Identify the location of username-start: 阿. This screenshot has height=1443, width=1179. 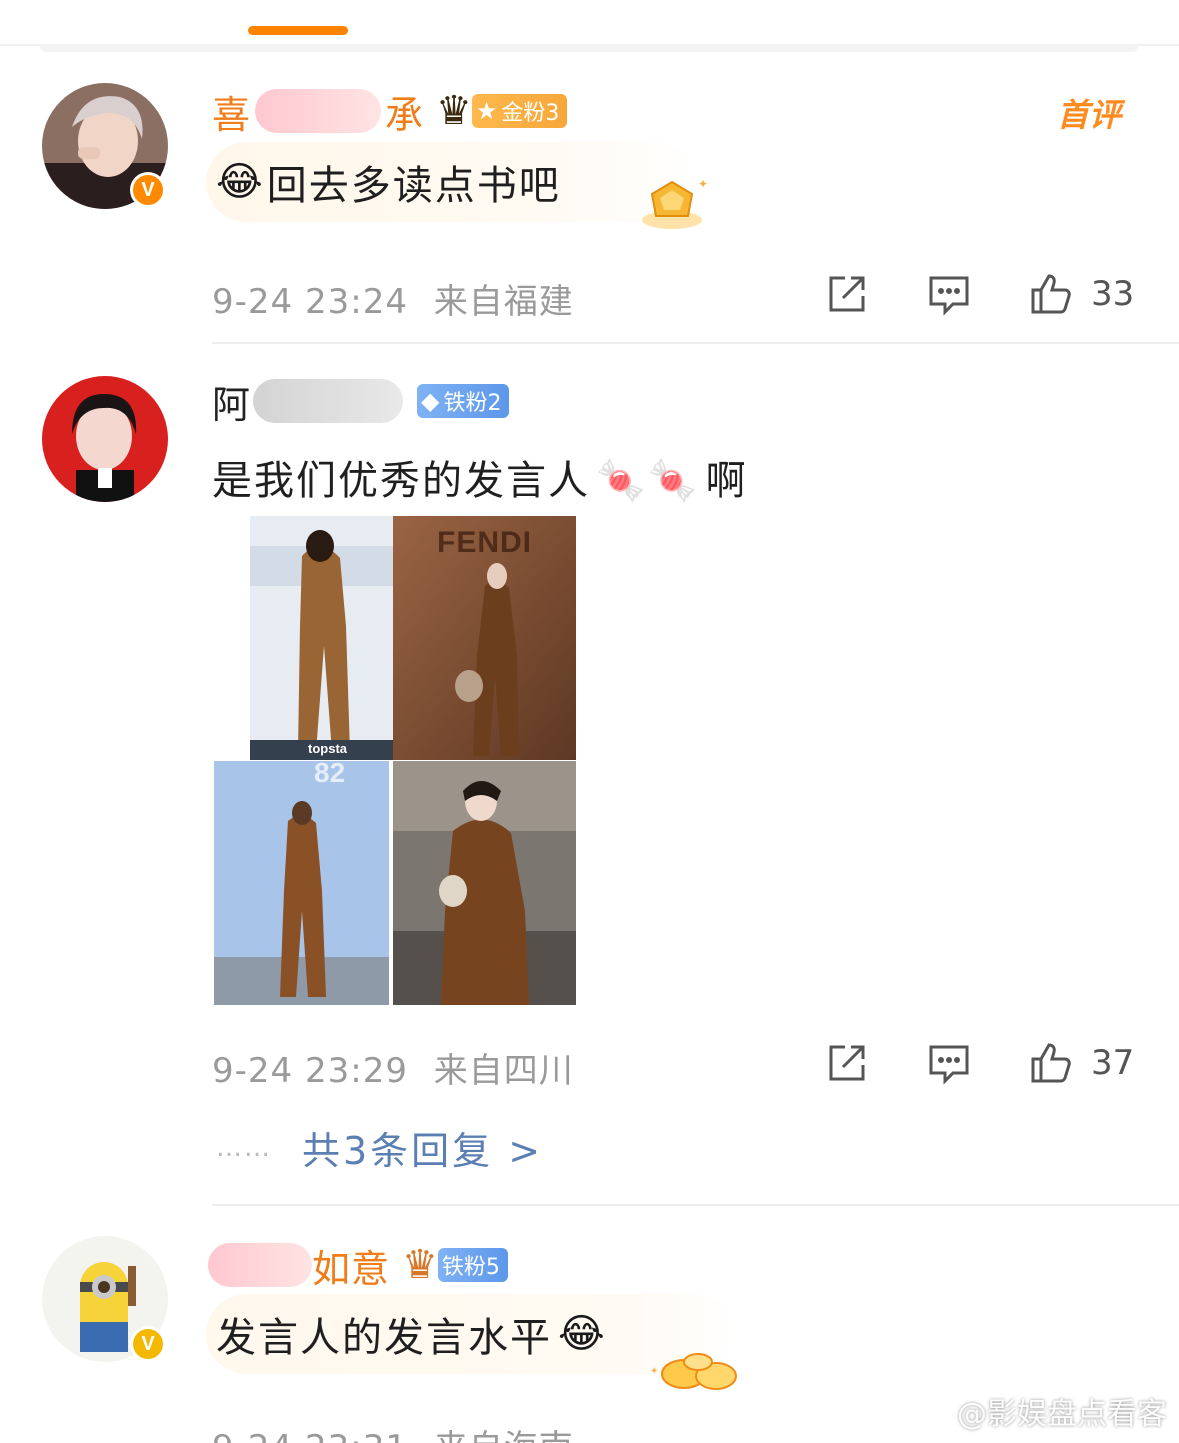
(231, 401).